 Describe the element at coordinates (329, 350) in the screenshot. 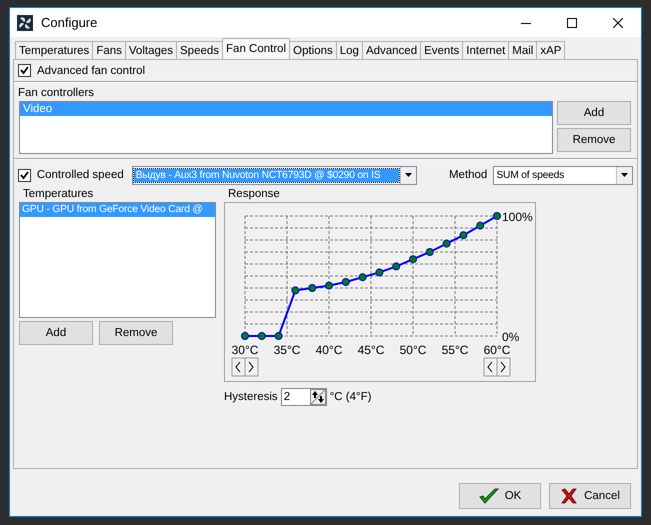

I see `x-tick-label: 40°C` at that location.